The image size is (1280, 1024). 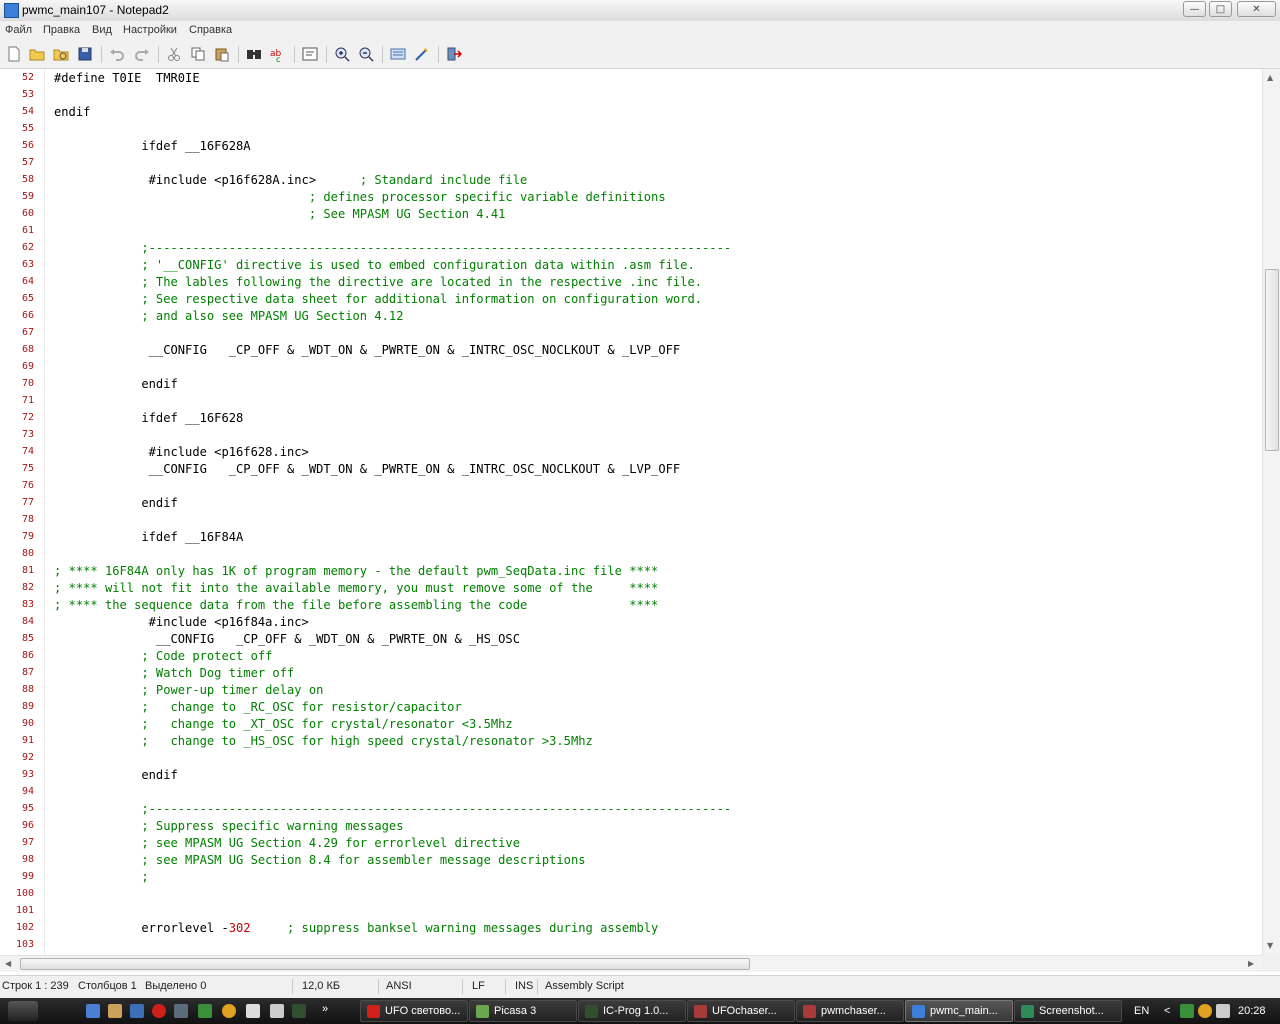 What do you see at coordinates (150, 30) in the screenshot?
I see `menu-settings: Настройки` at bounding box center [150, 30].